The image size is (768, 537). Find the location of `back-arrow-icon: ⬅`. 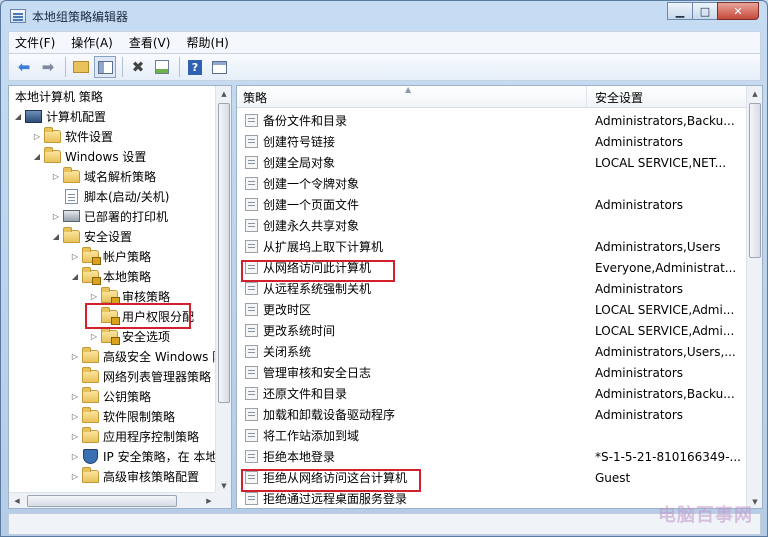

back-arrow-icon: ⬅ is located at coordinates (24, 67).